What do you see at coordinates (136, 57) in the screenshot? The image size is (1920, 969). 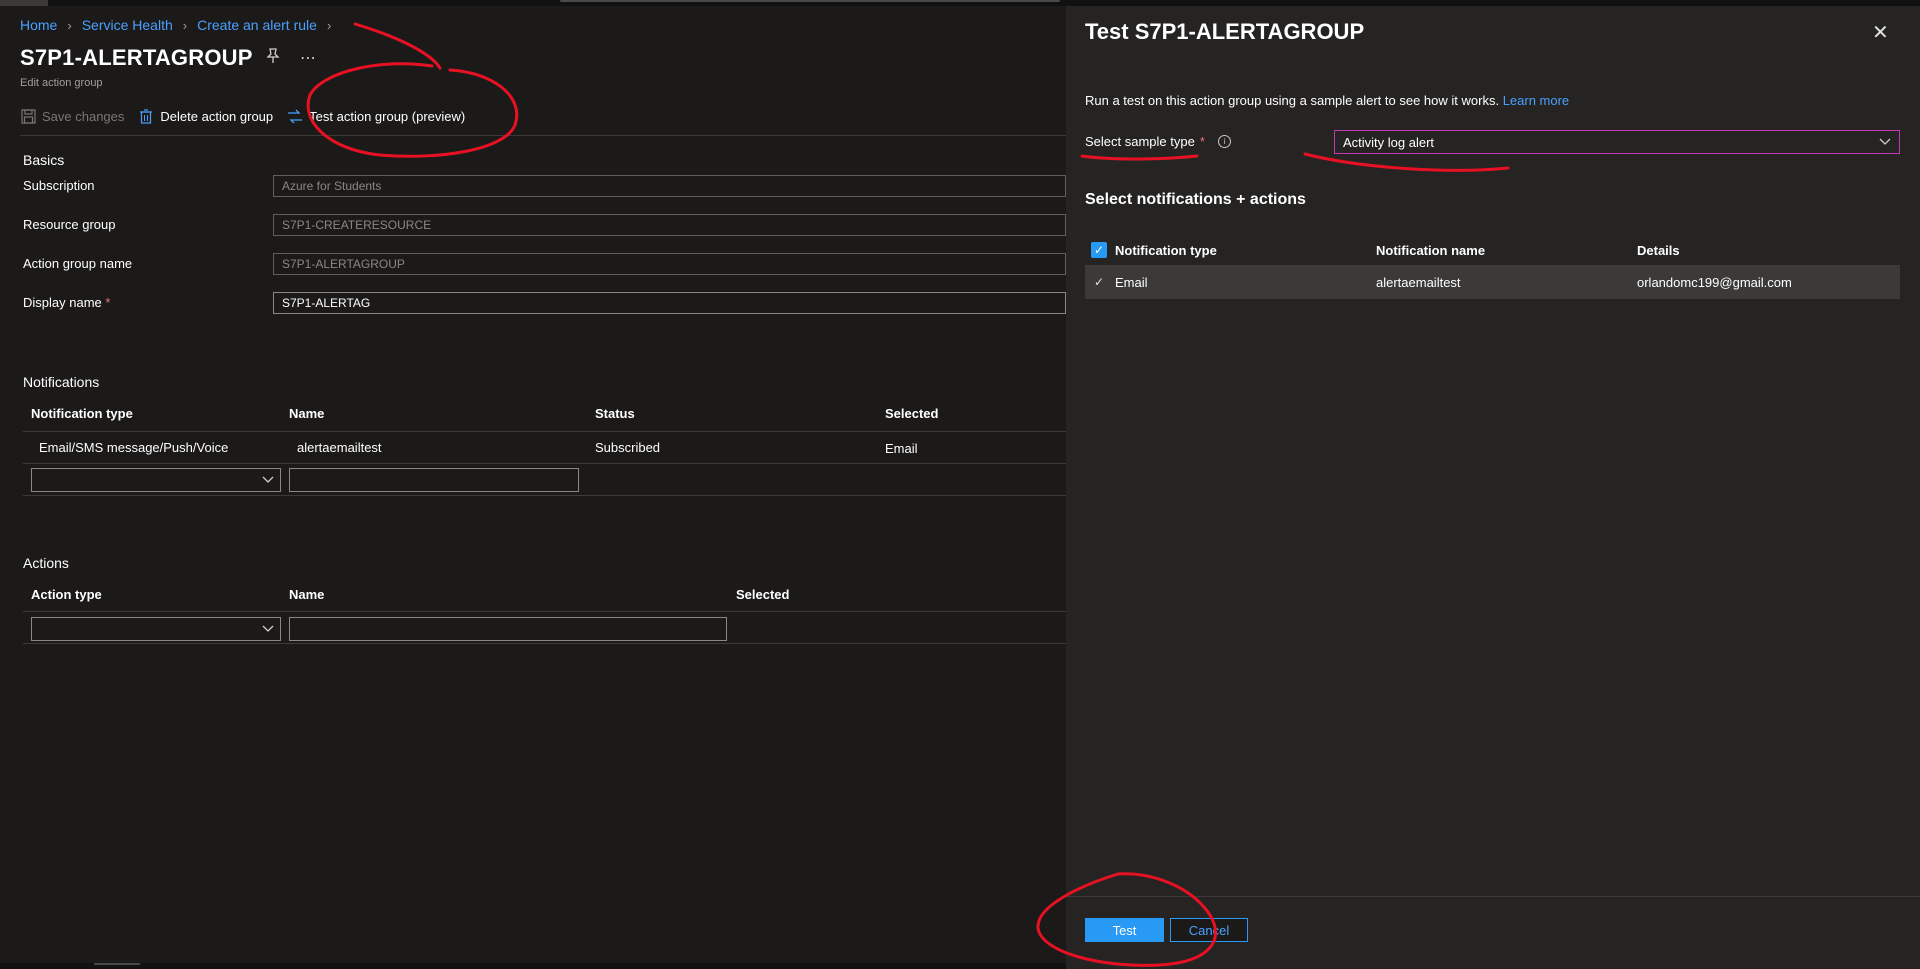 I see `page-title: S7P1-ALERTAGROUP` at bounding box center [136, 57].